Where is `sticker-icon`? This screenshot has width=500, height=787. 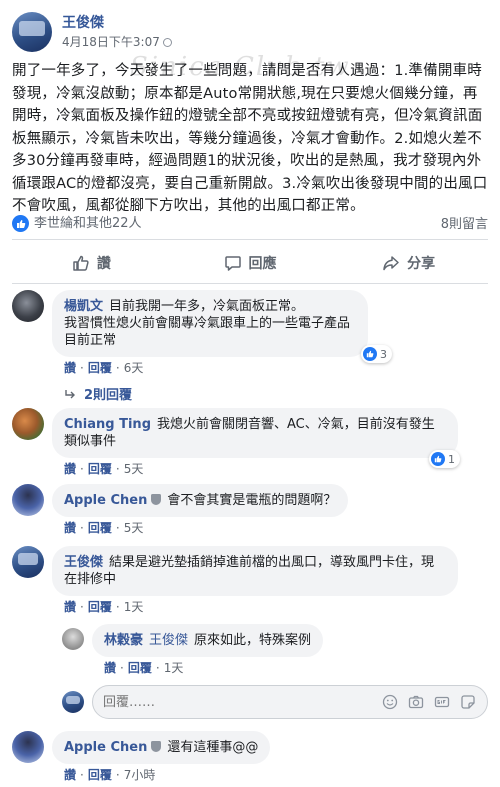 sticker-icon is located at coordinates (468, 702).